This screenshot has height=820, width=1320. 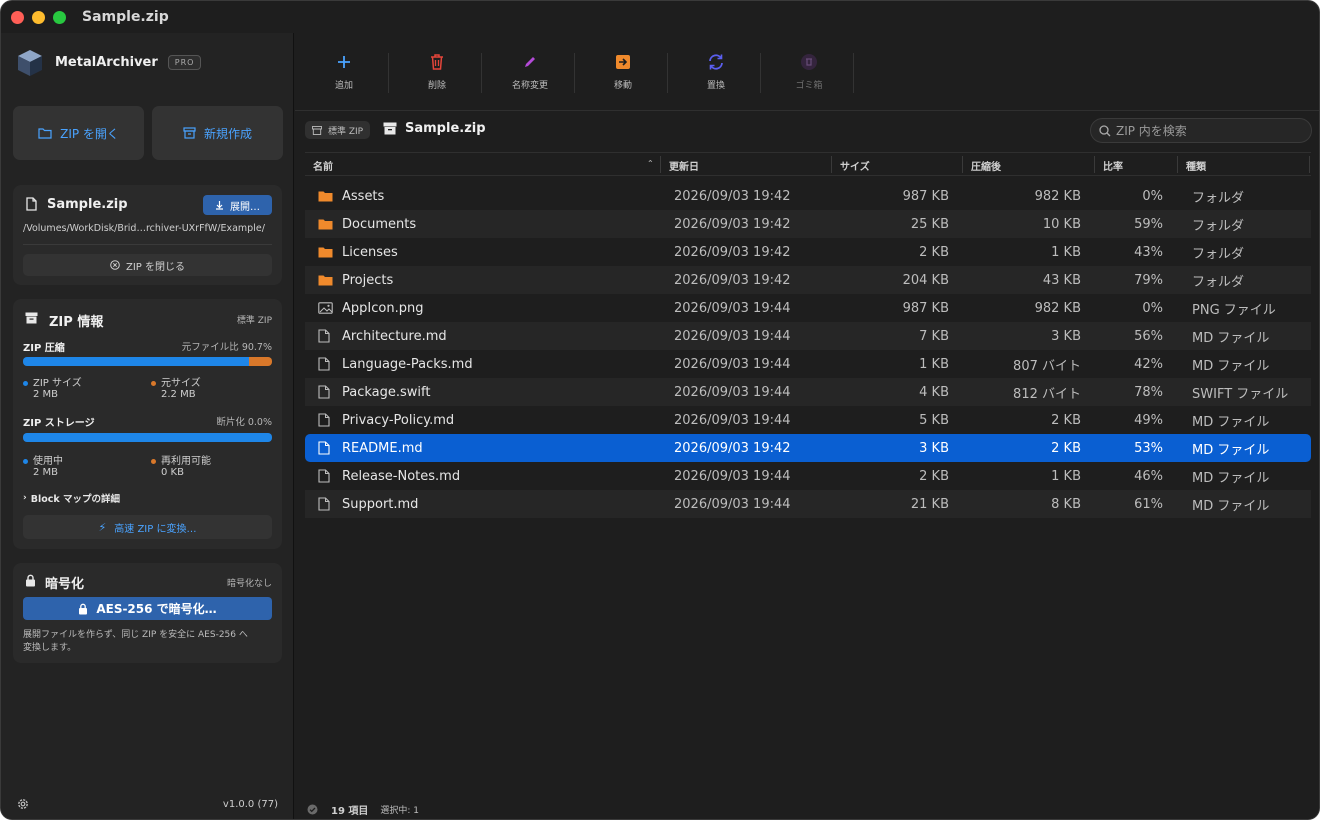 I want to click on replace-cycle-icon, so click(x=716, y=62).